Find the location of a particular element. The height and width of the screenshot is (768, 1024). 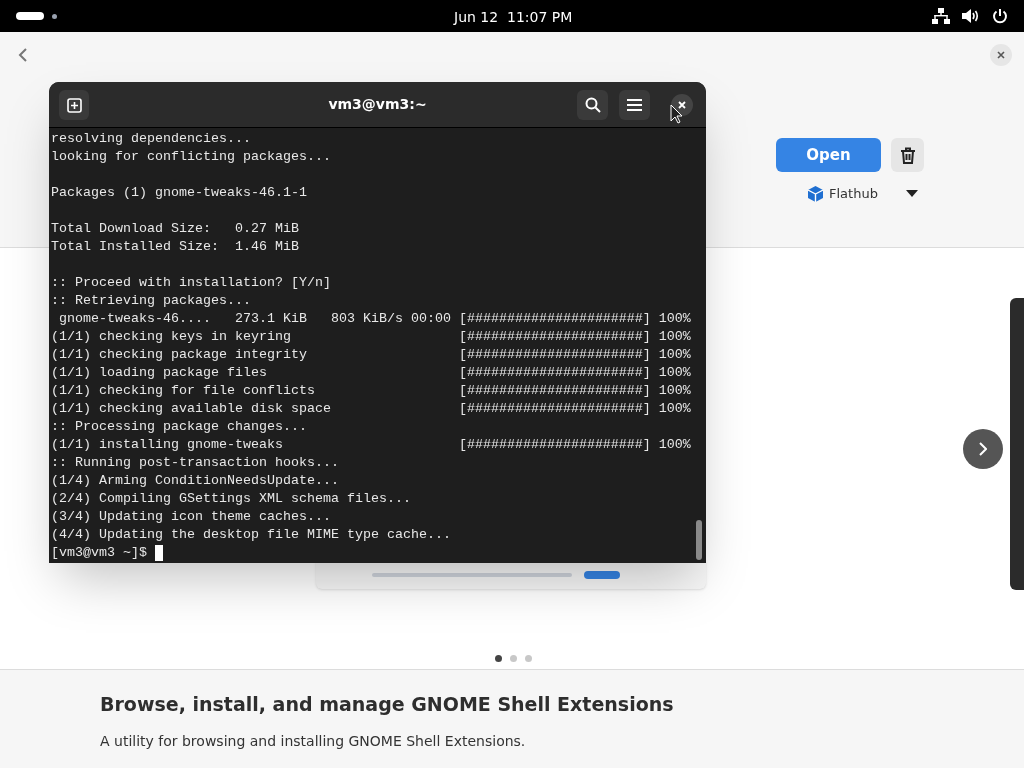

delete-button is located at coordinates (907, 155).